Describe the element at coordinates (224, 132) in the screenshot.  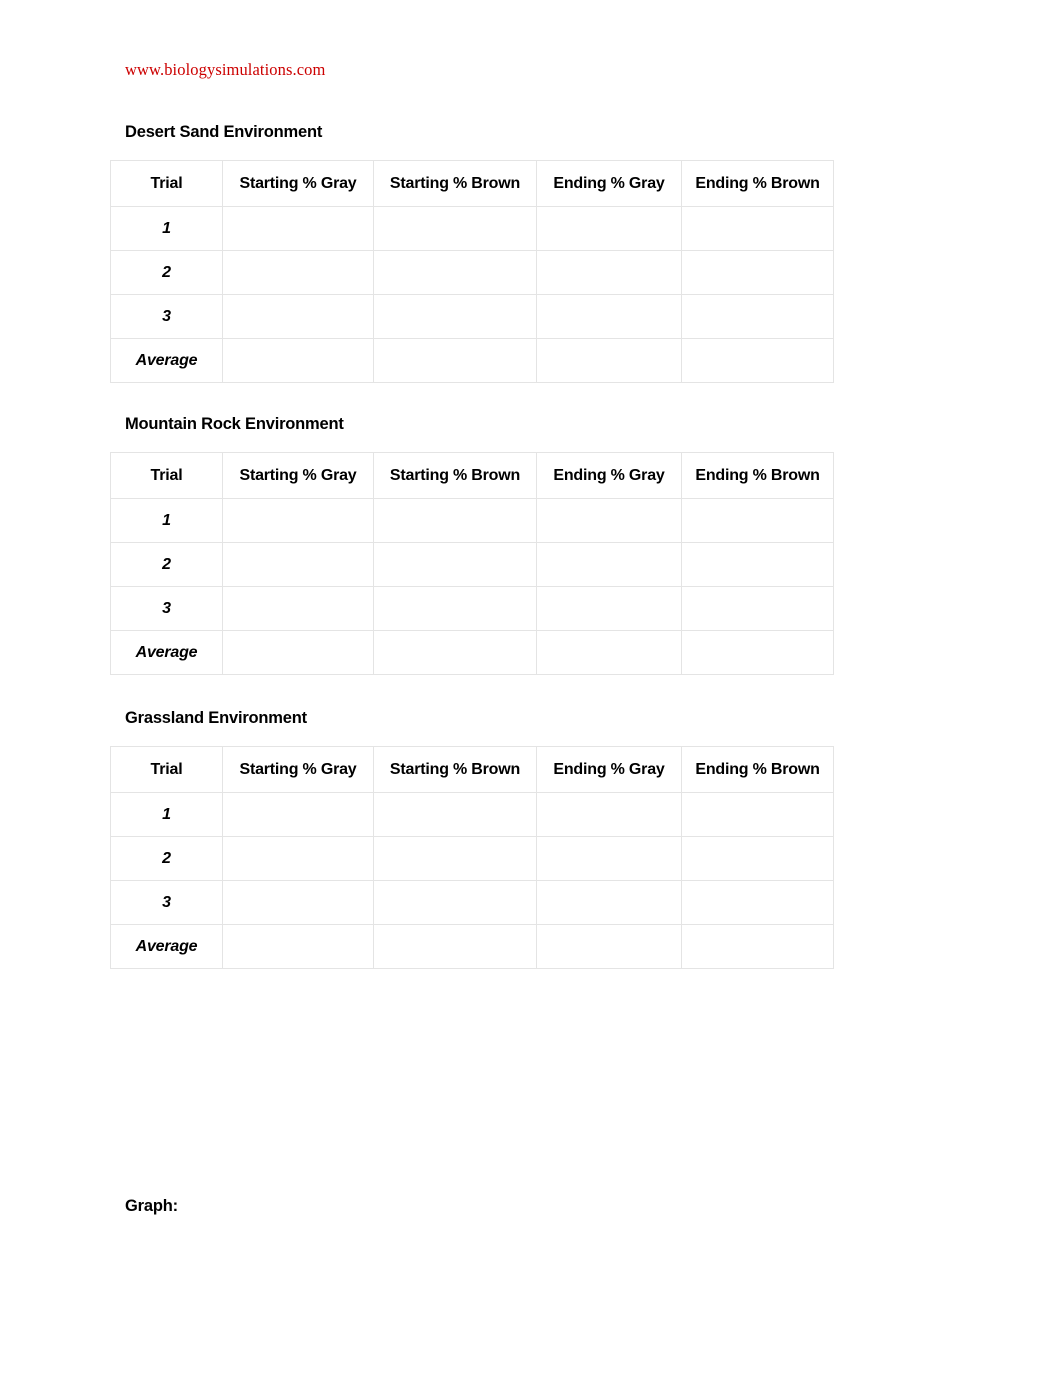
I see `section-heading-desert-sand: Desert Sand Environment` at that location.